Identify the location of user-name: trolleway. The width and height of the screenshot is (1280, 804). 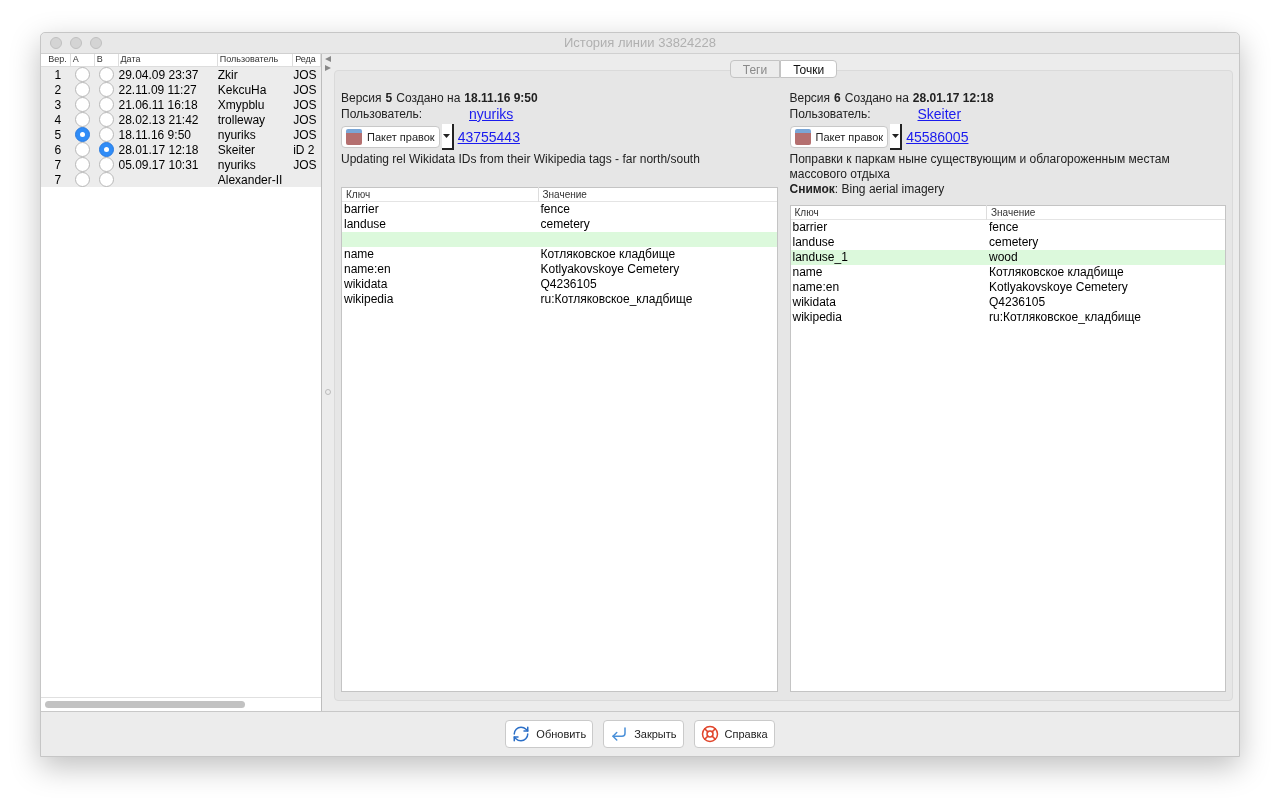
(241, 119).